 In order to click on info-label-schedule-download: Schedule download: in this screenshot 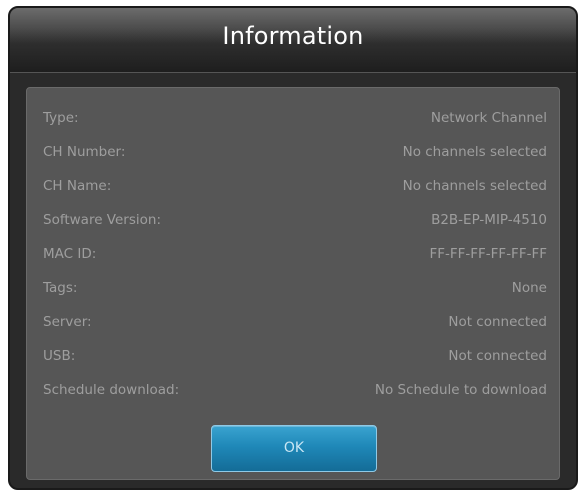, I will do `click(111, 390)`.